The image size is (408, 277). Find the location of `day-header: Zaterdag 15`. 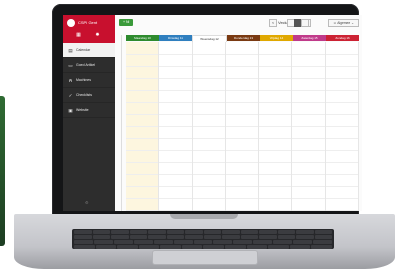

day-header: Zaterdag 15 is located at coordinates (309, 38).